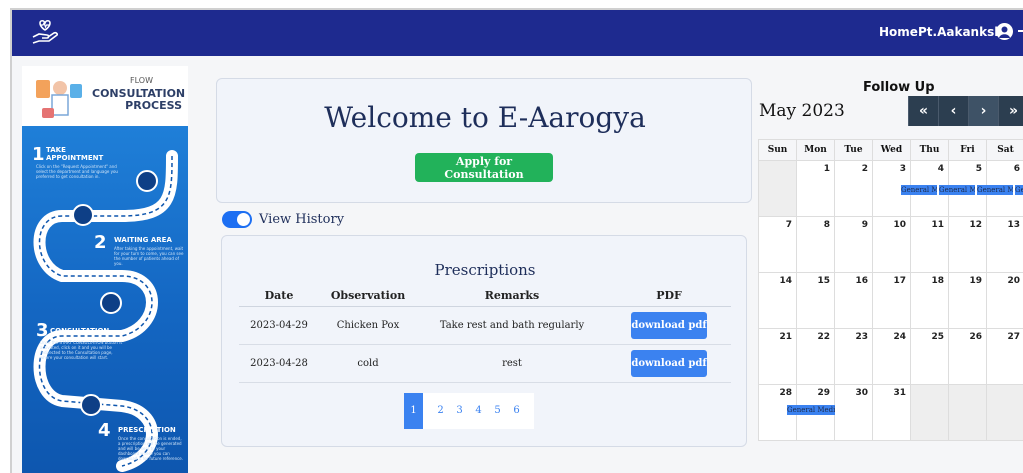 The image size is (1023, 473). What do you see at coordinates (1004, 300) in the screenshot?
I see `calendar-day: 20` at bounding box center [1004, 300].